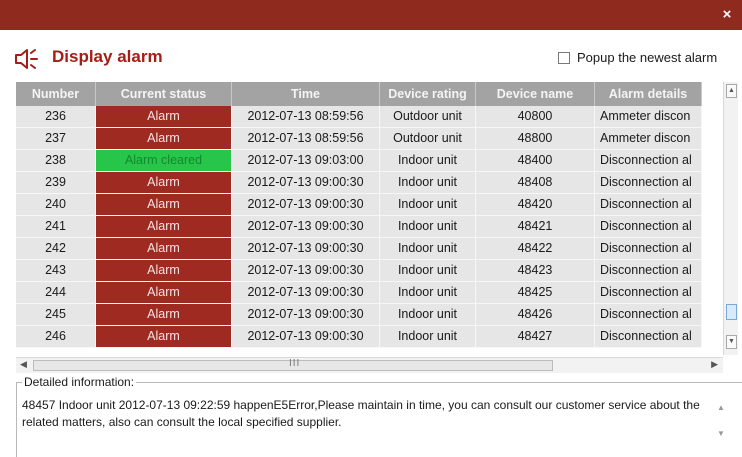 The image size is (742, 457). What do you see at coordinates (535, 337) in the screenshot?
I see `cell-device-name: 48427` at bounding box center [535, 337].